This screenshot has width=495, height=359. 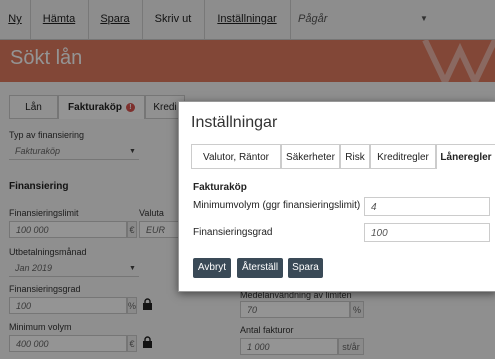 I want to click on tab-risk: Risk, so click(x=355, y=156).